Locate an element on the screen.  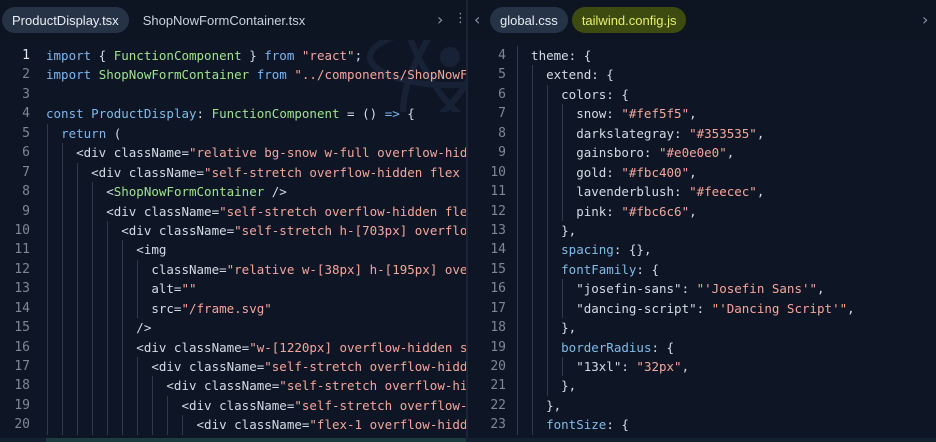
code-line: 6 colors: { is located at coordinates (702, 94).